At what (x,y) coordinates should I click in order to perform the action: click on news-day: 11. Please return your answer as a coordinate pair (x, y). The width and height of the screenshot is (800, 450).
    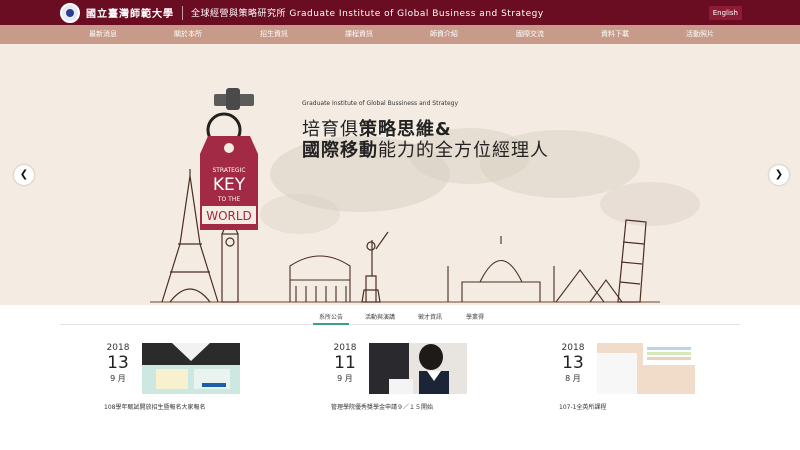
    Looking at the image, I should click on (345, 363).